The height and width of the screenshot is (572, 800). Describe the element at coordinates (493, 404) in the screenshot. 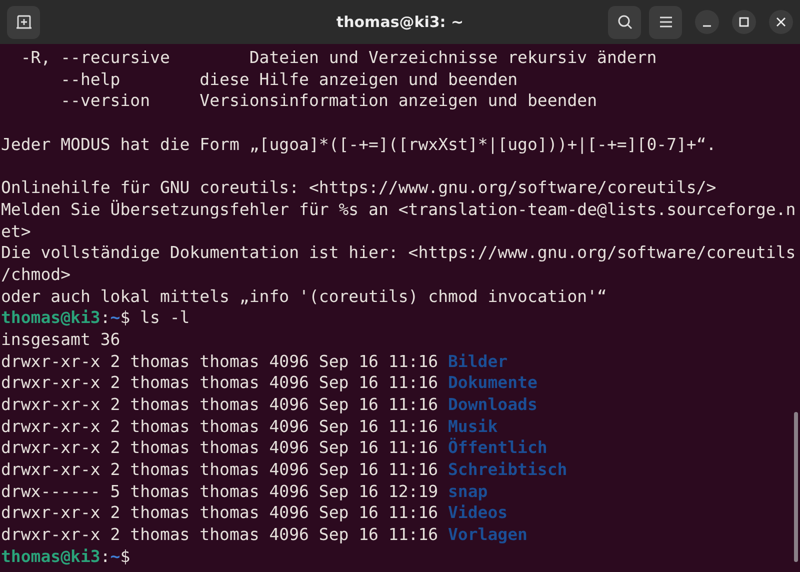

I see `directory-name: Downloads` at that location.